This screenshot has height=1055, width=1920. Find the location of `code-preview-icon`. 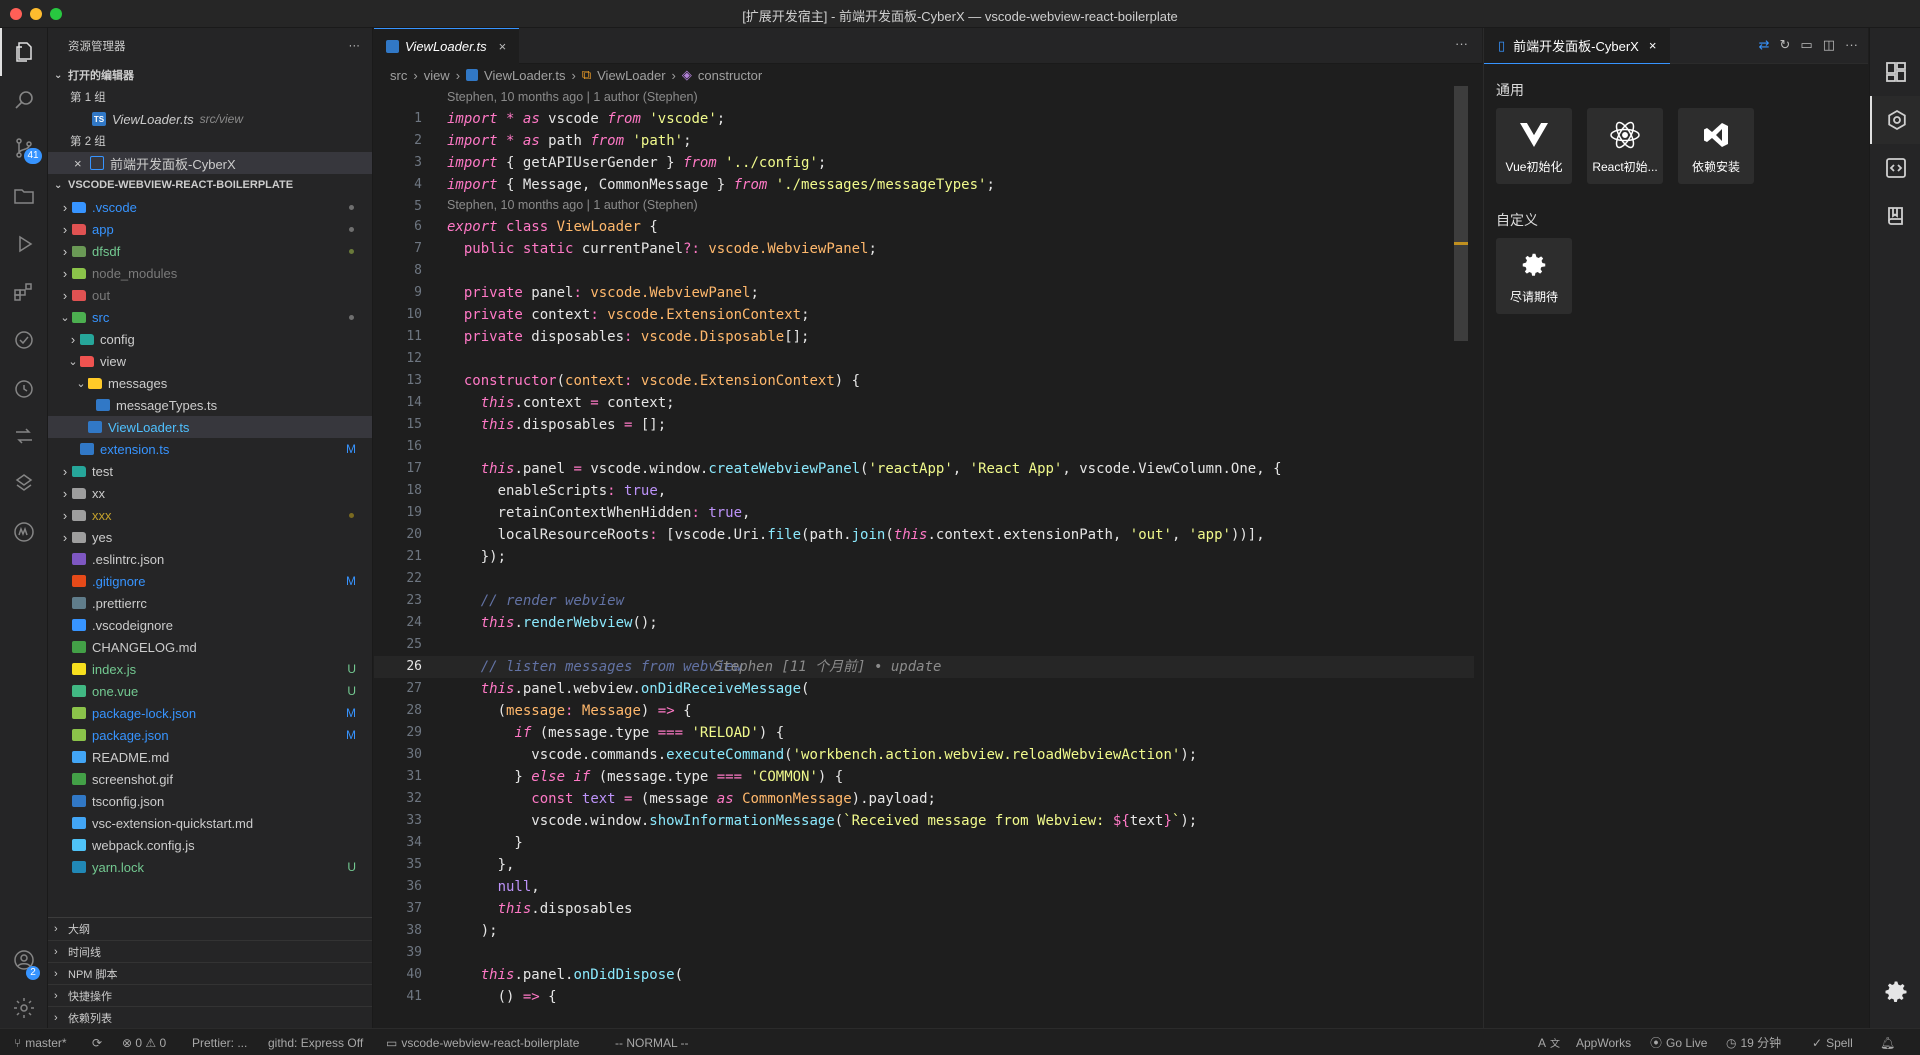

code-preview-icon is located at coordinates (1895, 168).